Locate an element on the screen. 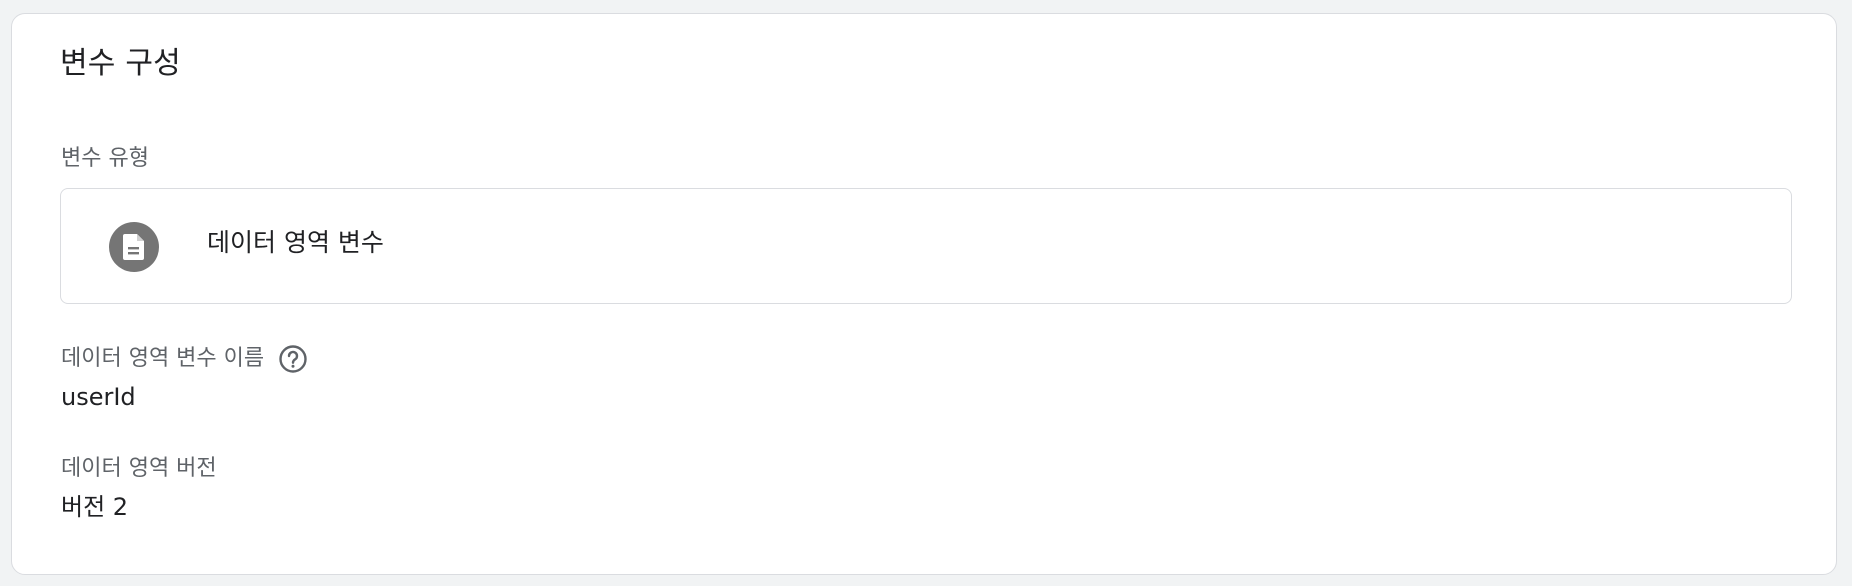 The width and height of the screenshot is (1852, 586). data-layer-variable-name-label: 데이터 영역 변수 이름 is located at coordinates (184, 359).